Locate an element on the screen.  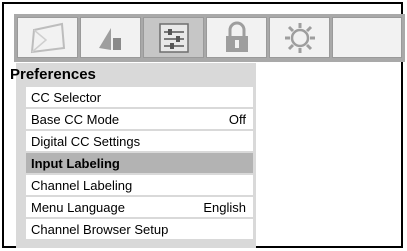
picture-icon is located at coordinates (47, 37).